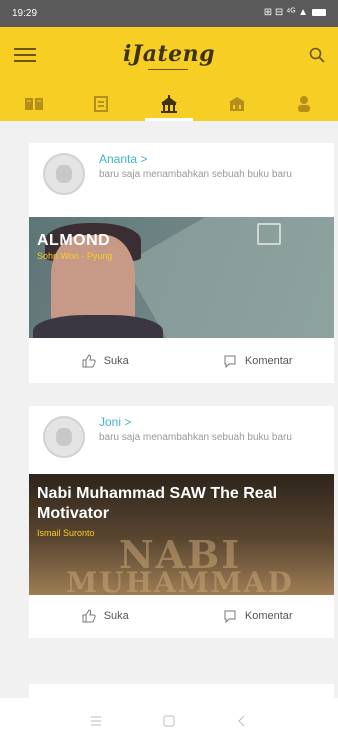 Image resolution: width=338 pixels, height=743 pixels. What do you see at coordinates (25, 13) in the screenshot?
I see `status-time: 19:29` at bounding box center [25, 13].